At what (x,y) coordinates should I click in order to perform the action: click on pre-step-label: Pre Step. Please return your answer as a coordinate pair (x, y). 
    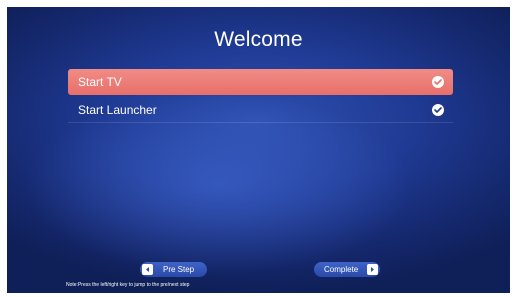
    Looking at the image, I should click on (179, 269).